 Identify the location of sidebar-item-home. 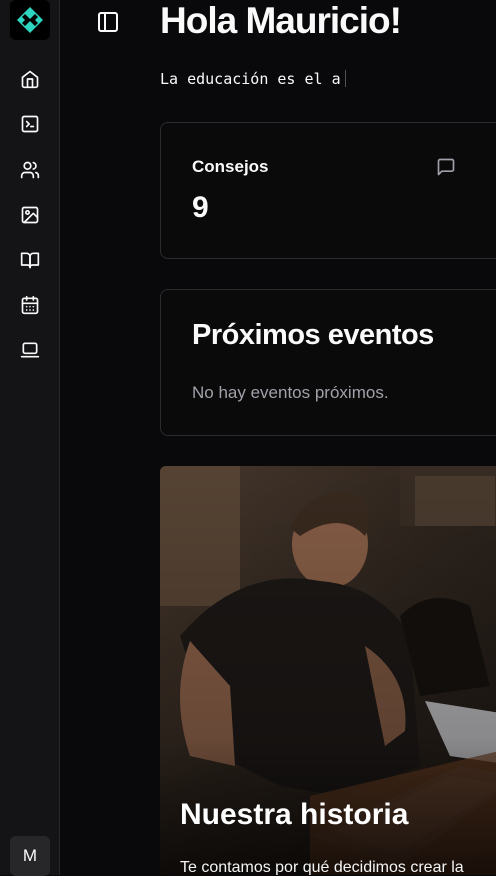
(30, 79).